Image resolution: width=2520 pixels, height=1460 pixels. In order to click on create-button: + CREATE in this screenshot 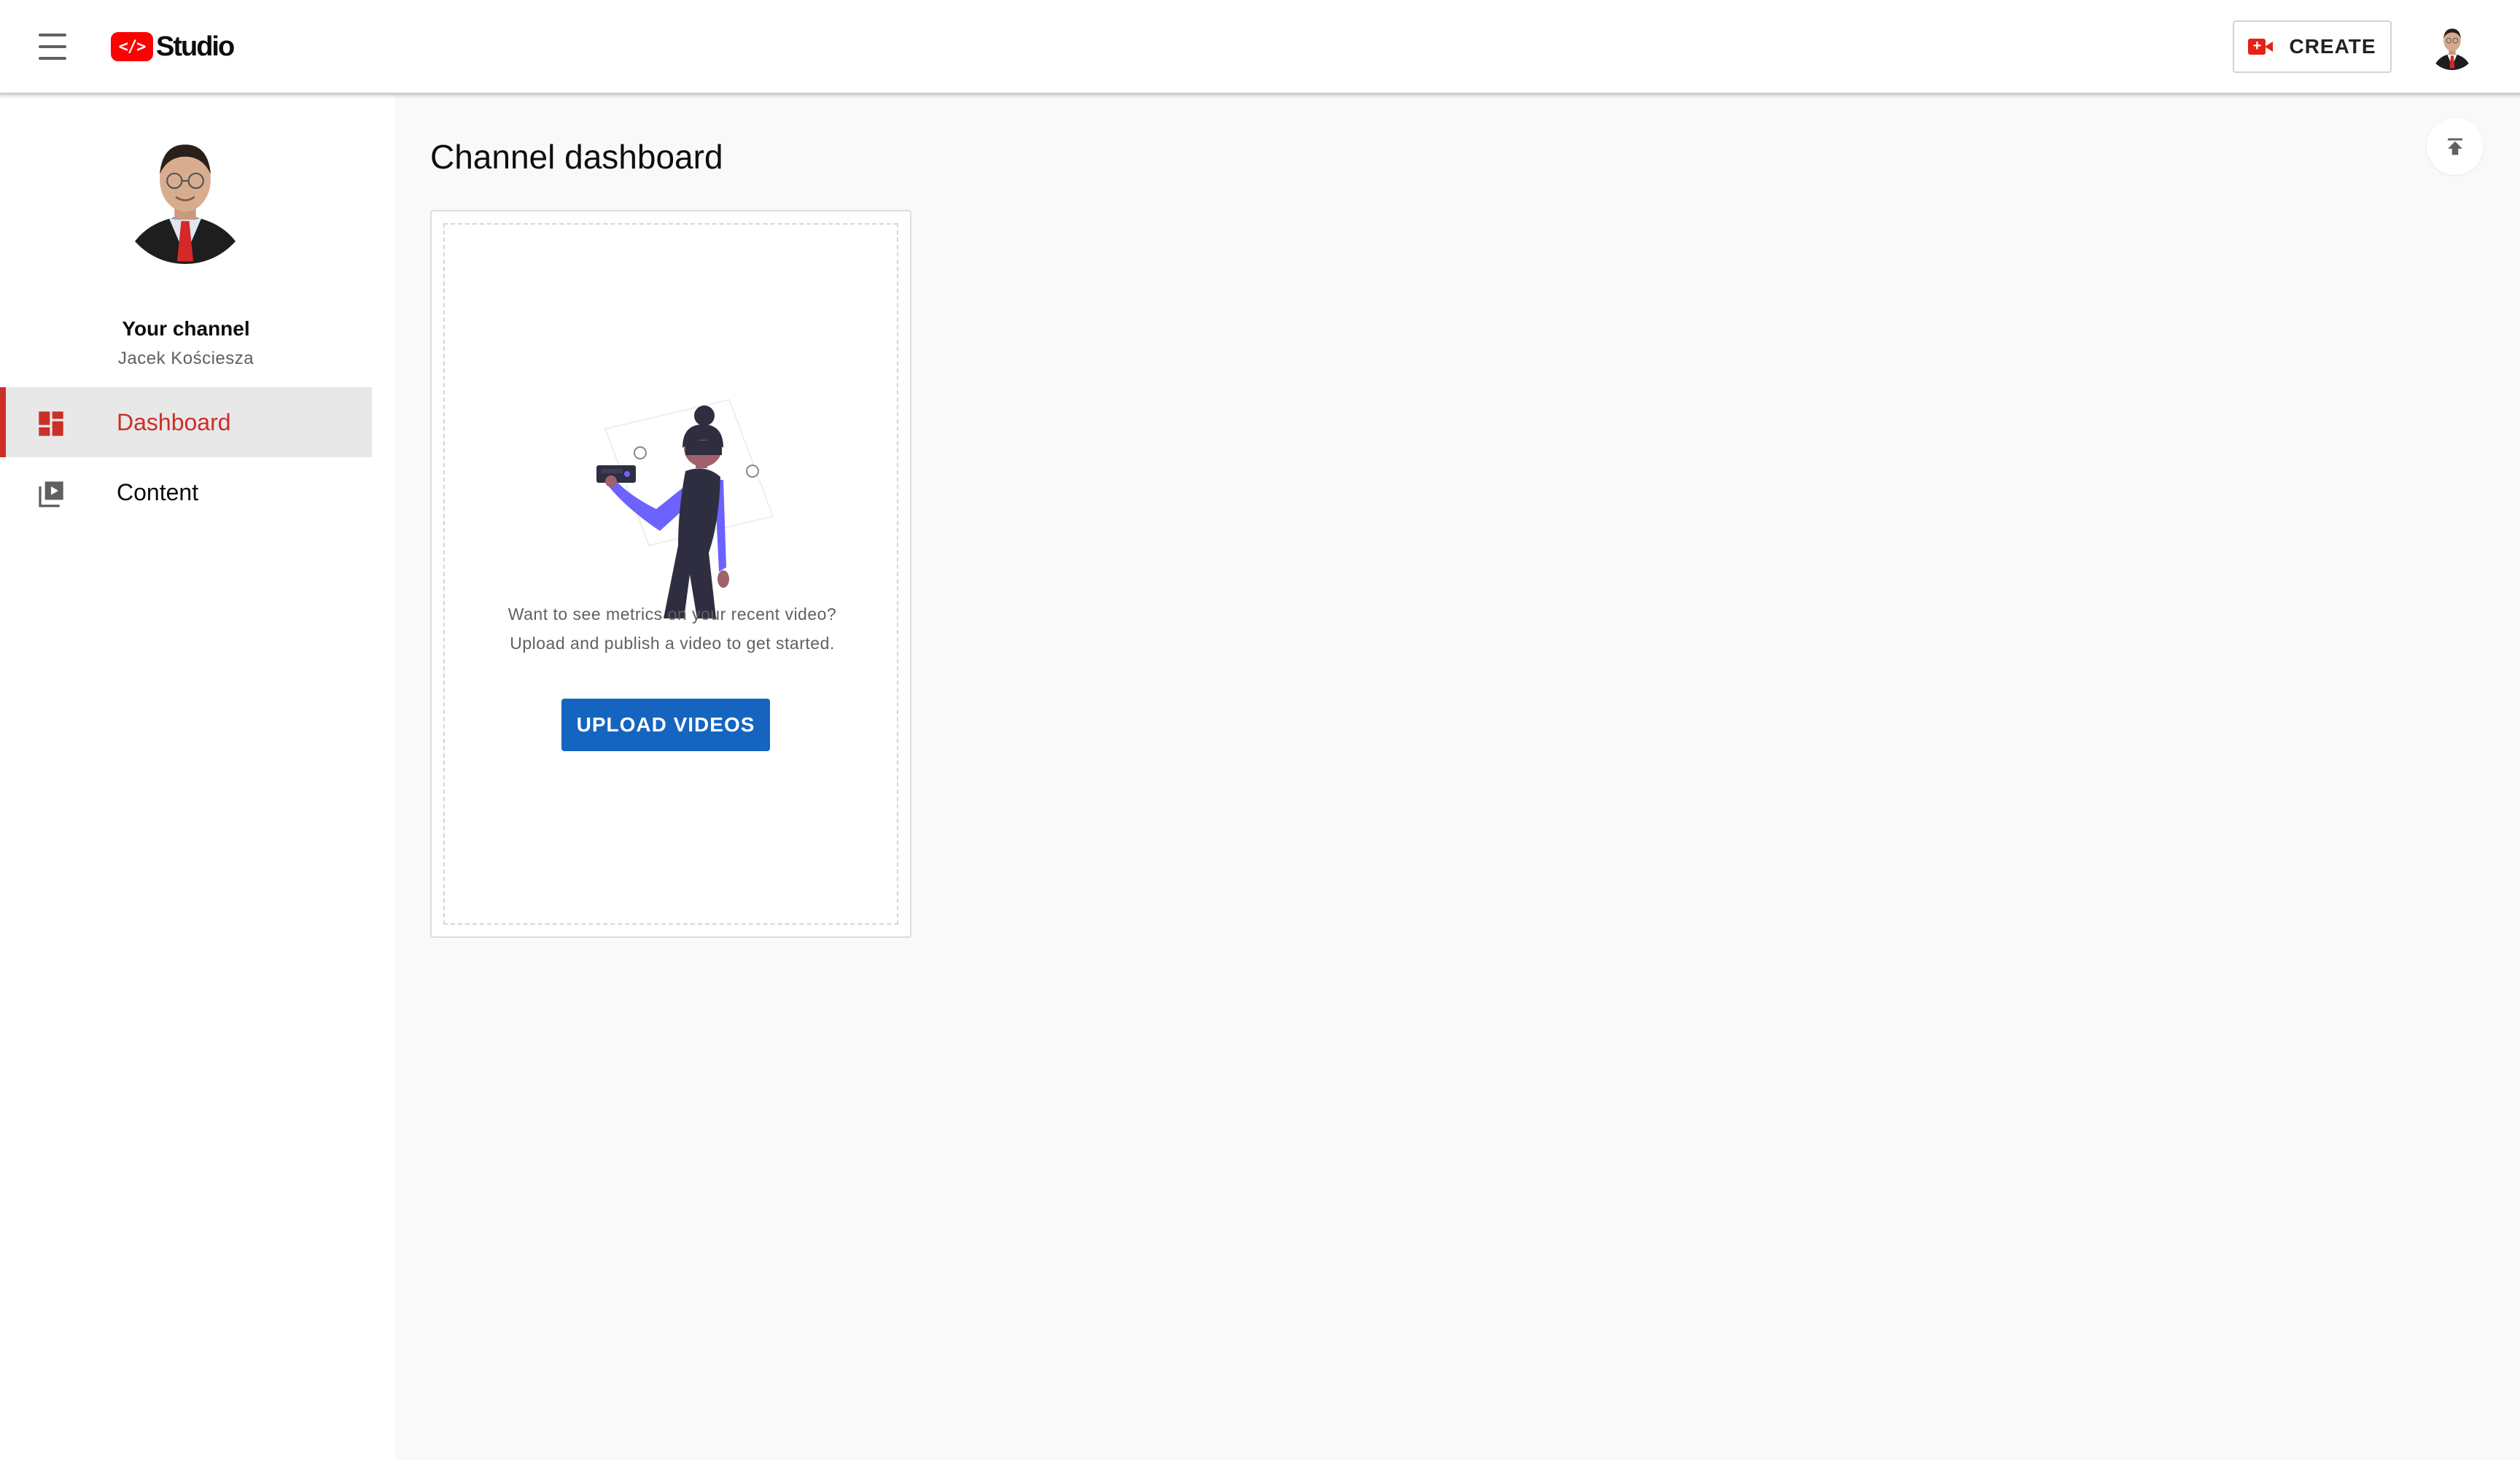, I will do `click(2312, 46)`.